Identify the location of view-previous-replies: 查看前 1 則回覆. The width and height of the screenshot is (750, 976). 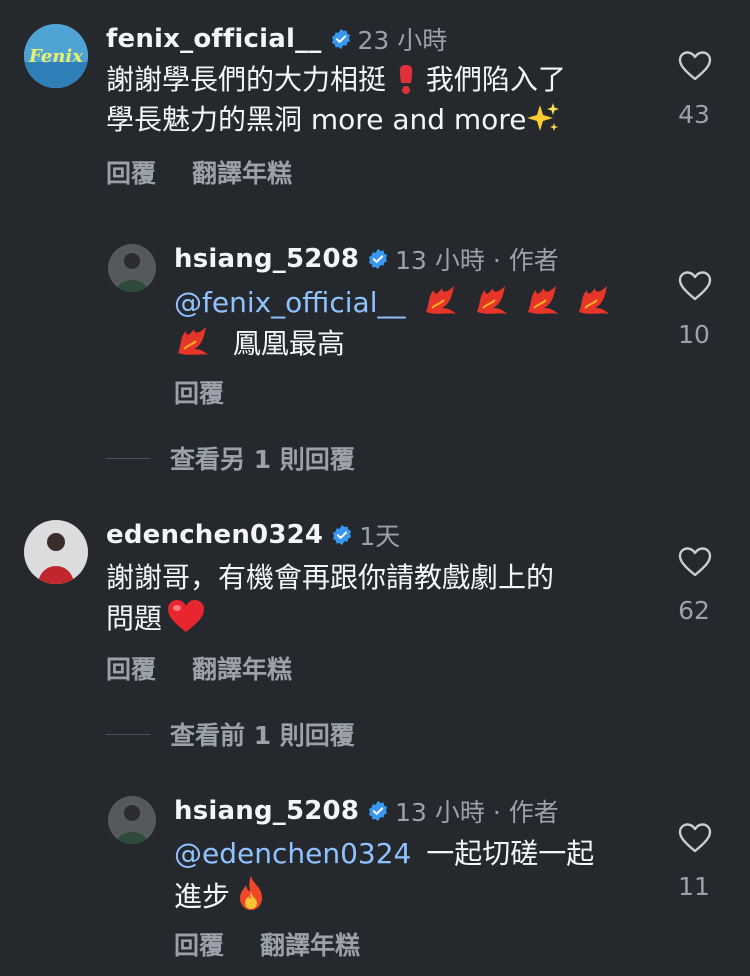
(230, 734).